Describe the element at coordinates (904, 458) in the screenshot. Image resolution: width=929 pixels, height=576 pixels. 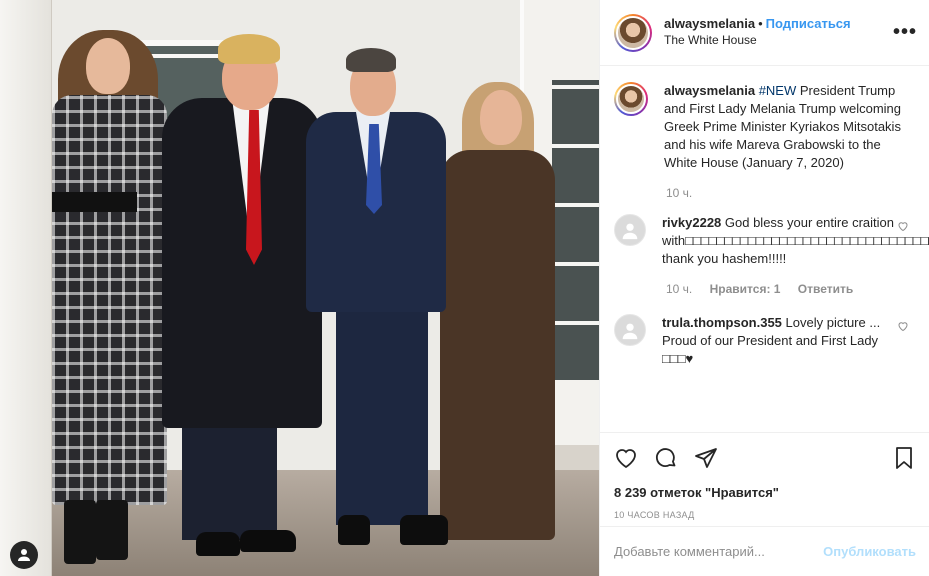
I see `bookmark-icon` at that location.